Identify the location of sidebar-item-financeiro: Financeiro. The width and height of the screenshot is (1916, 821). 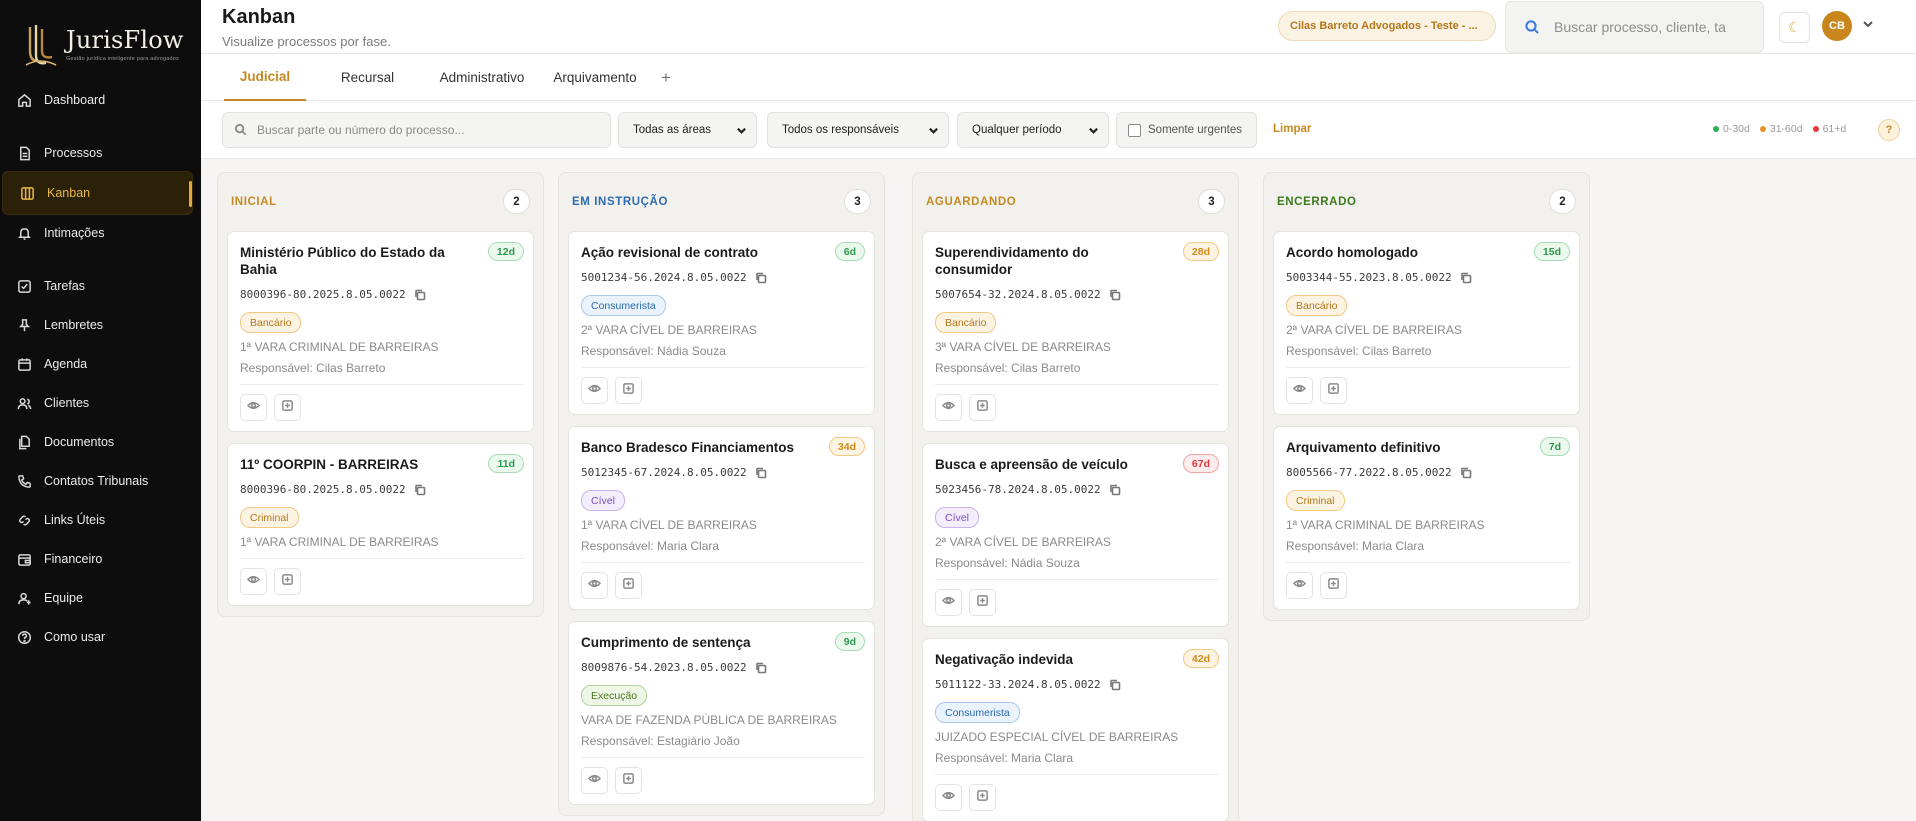
(100, 559).